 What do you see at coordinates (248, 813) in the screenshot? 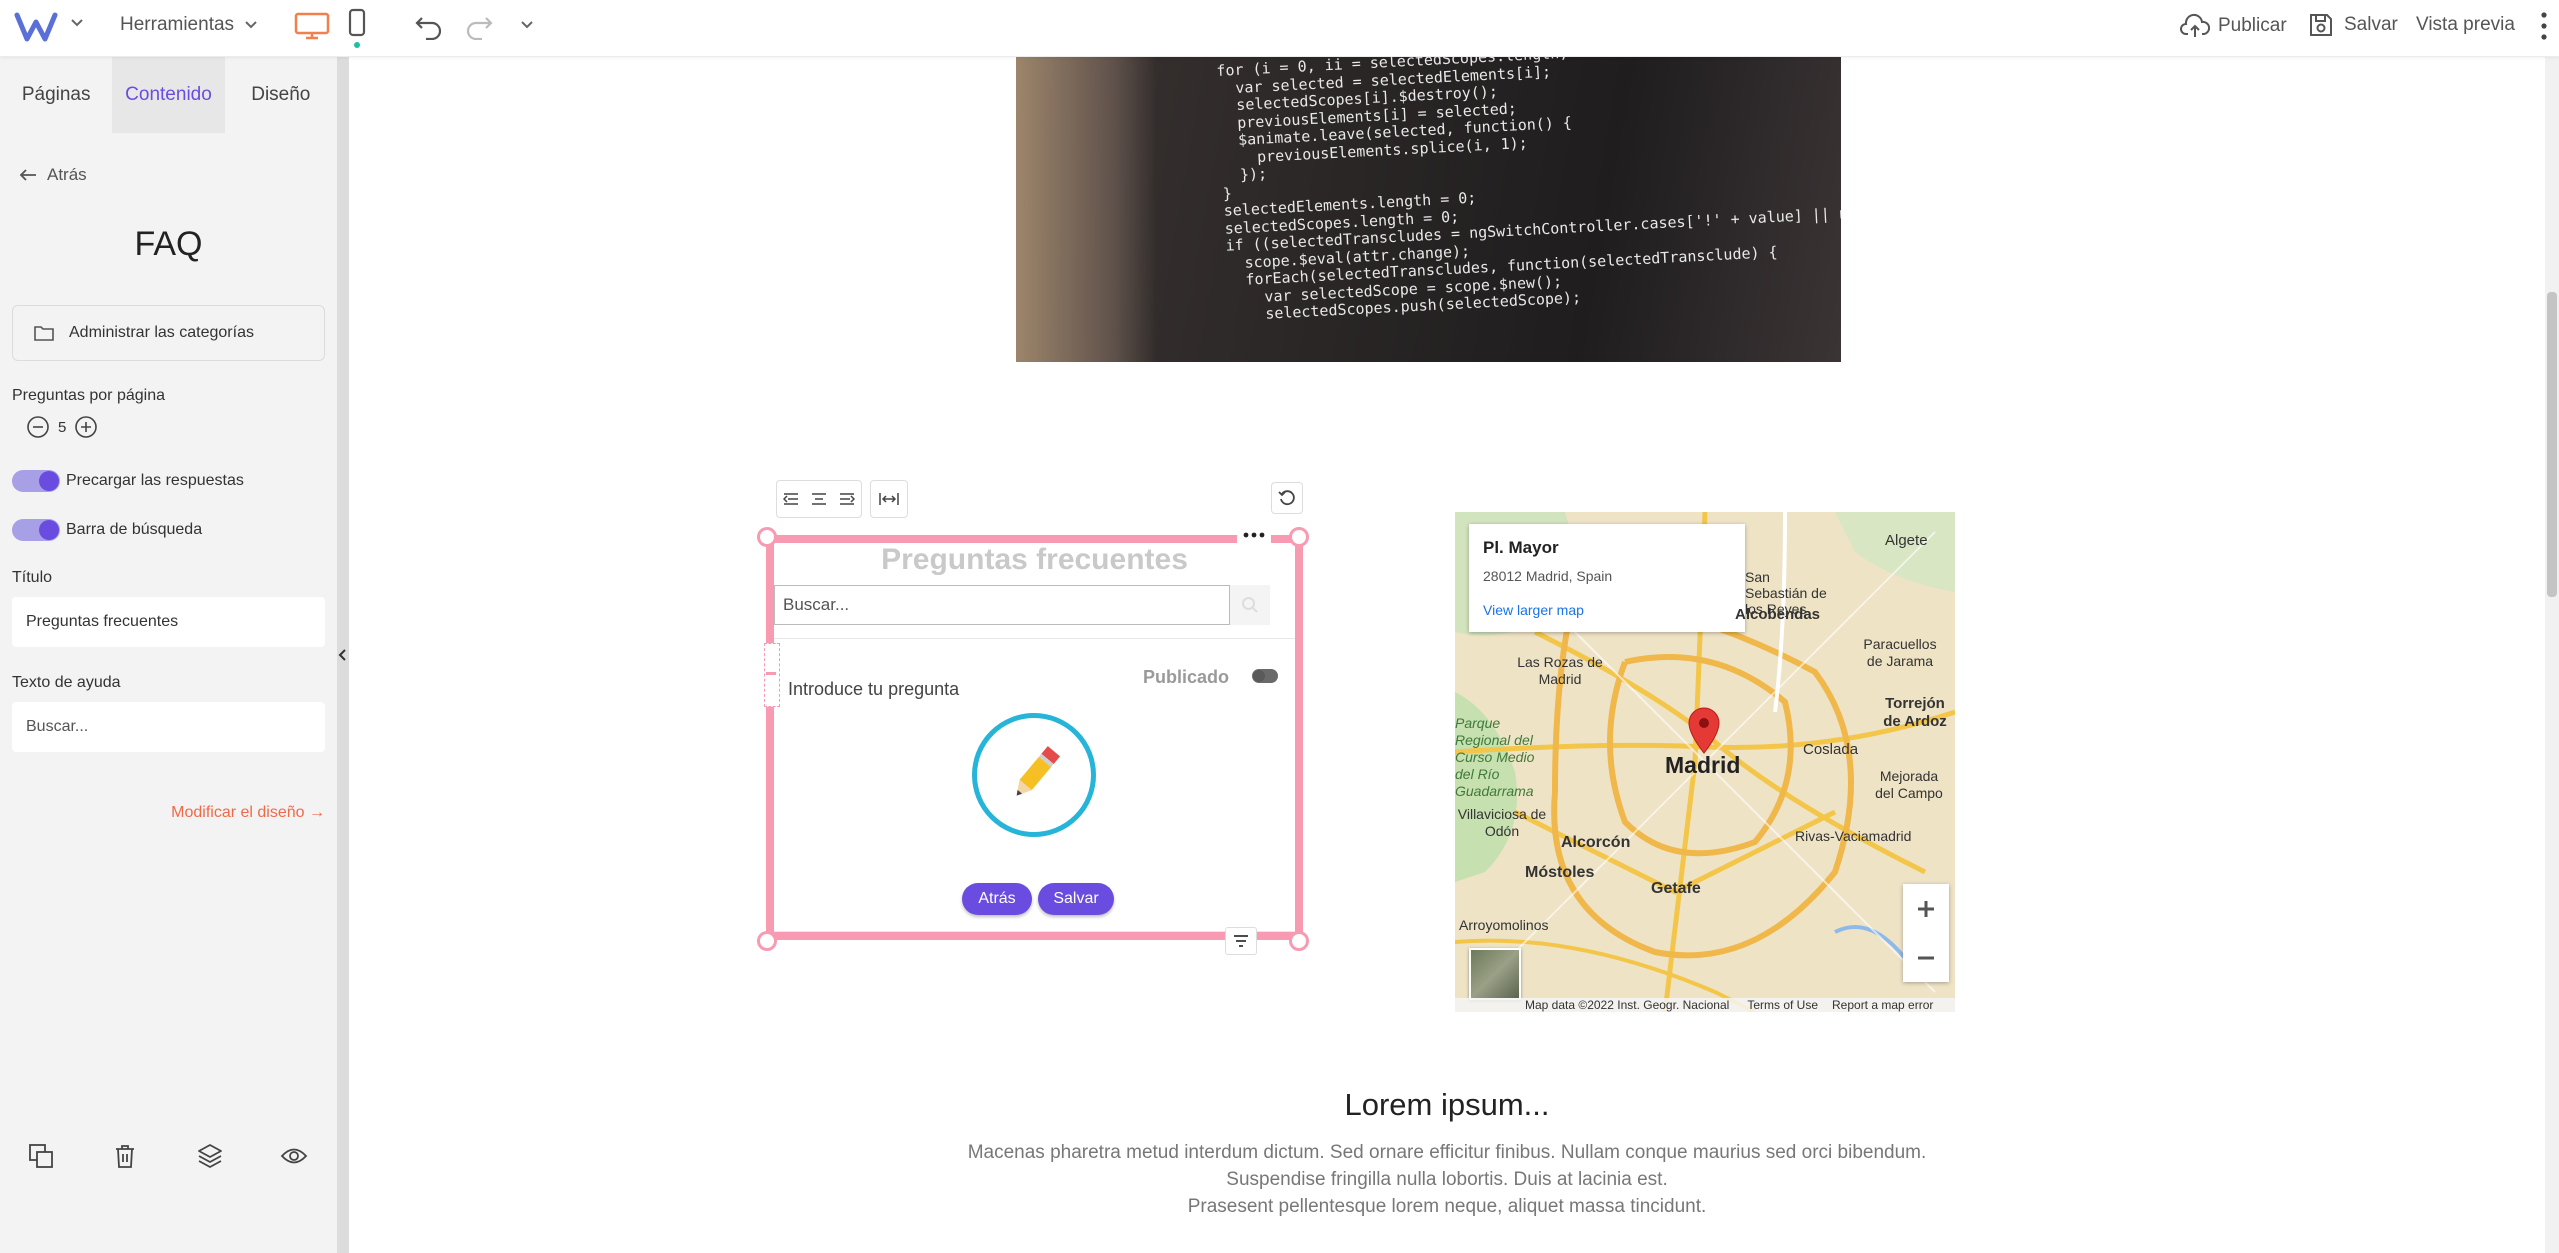
I see `modify-design-link: Modificar el diseño →` at bounding box center [248, 813].